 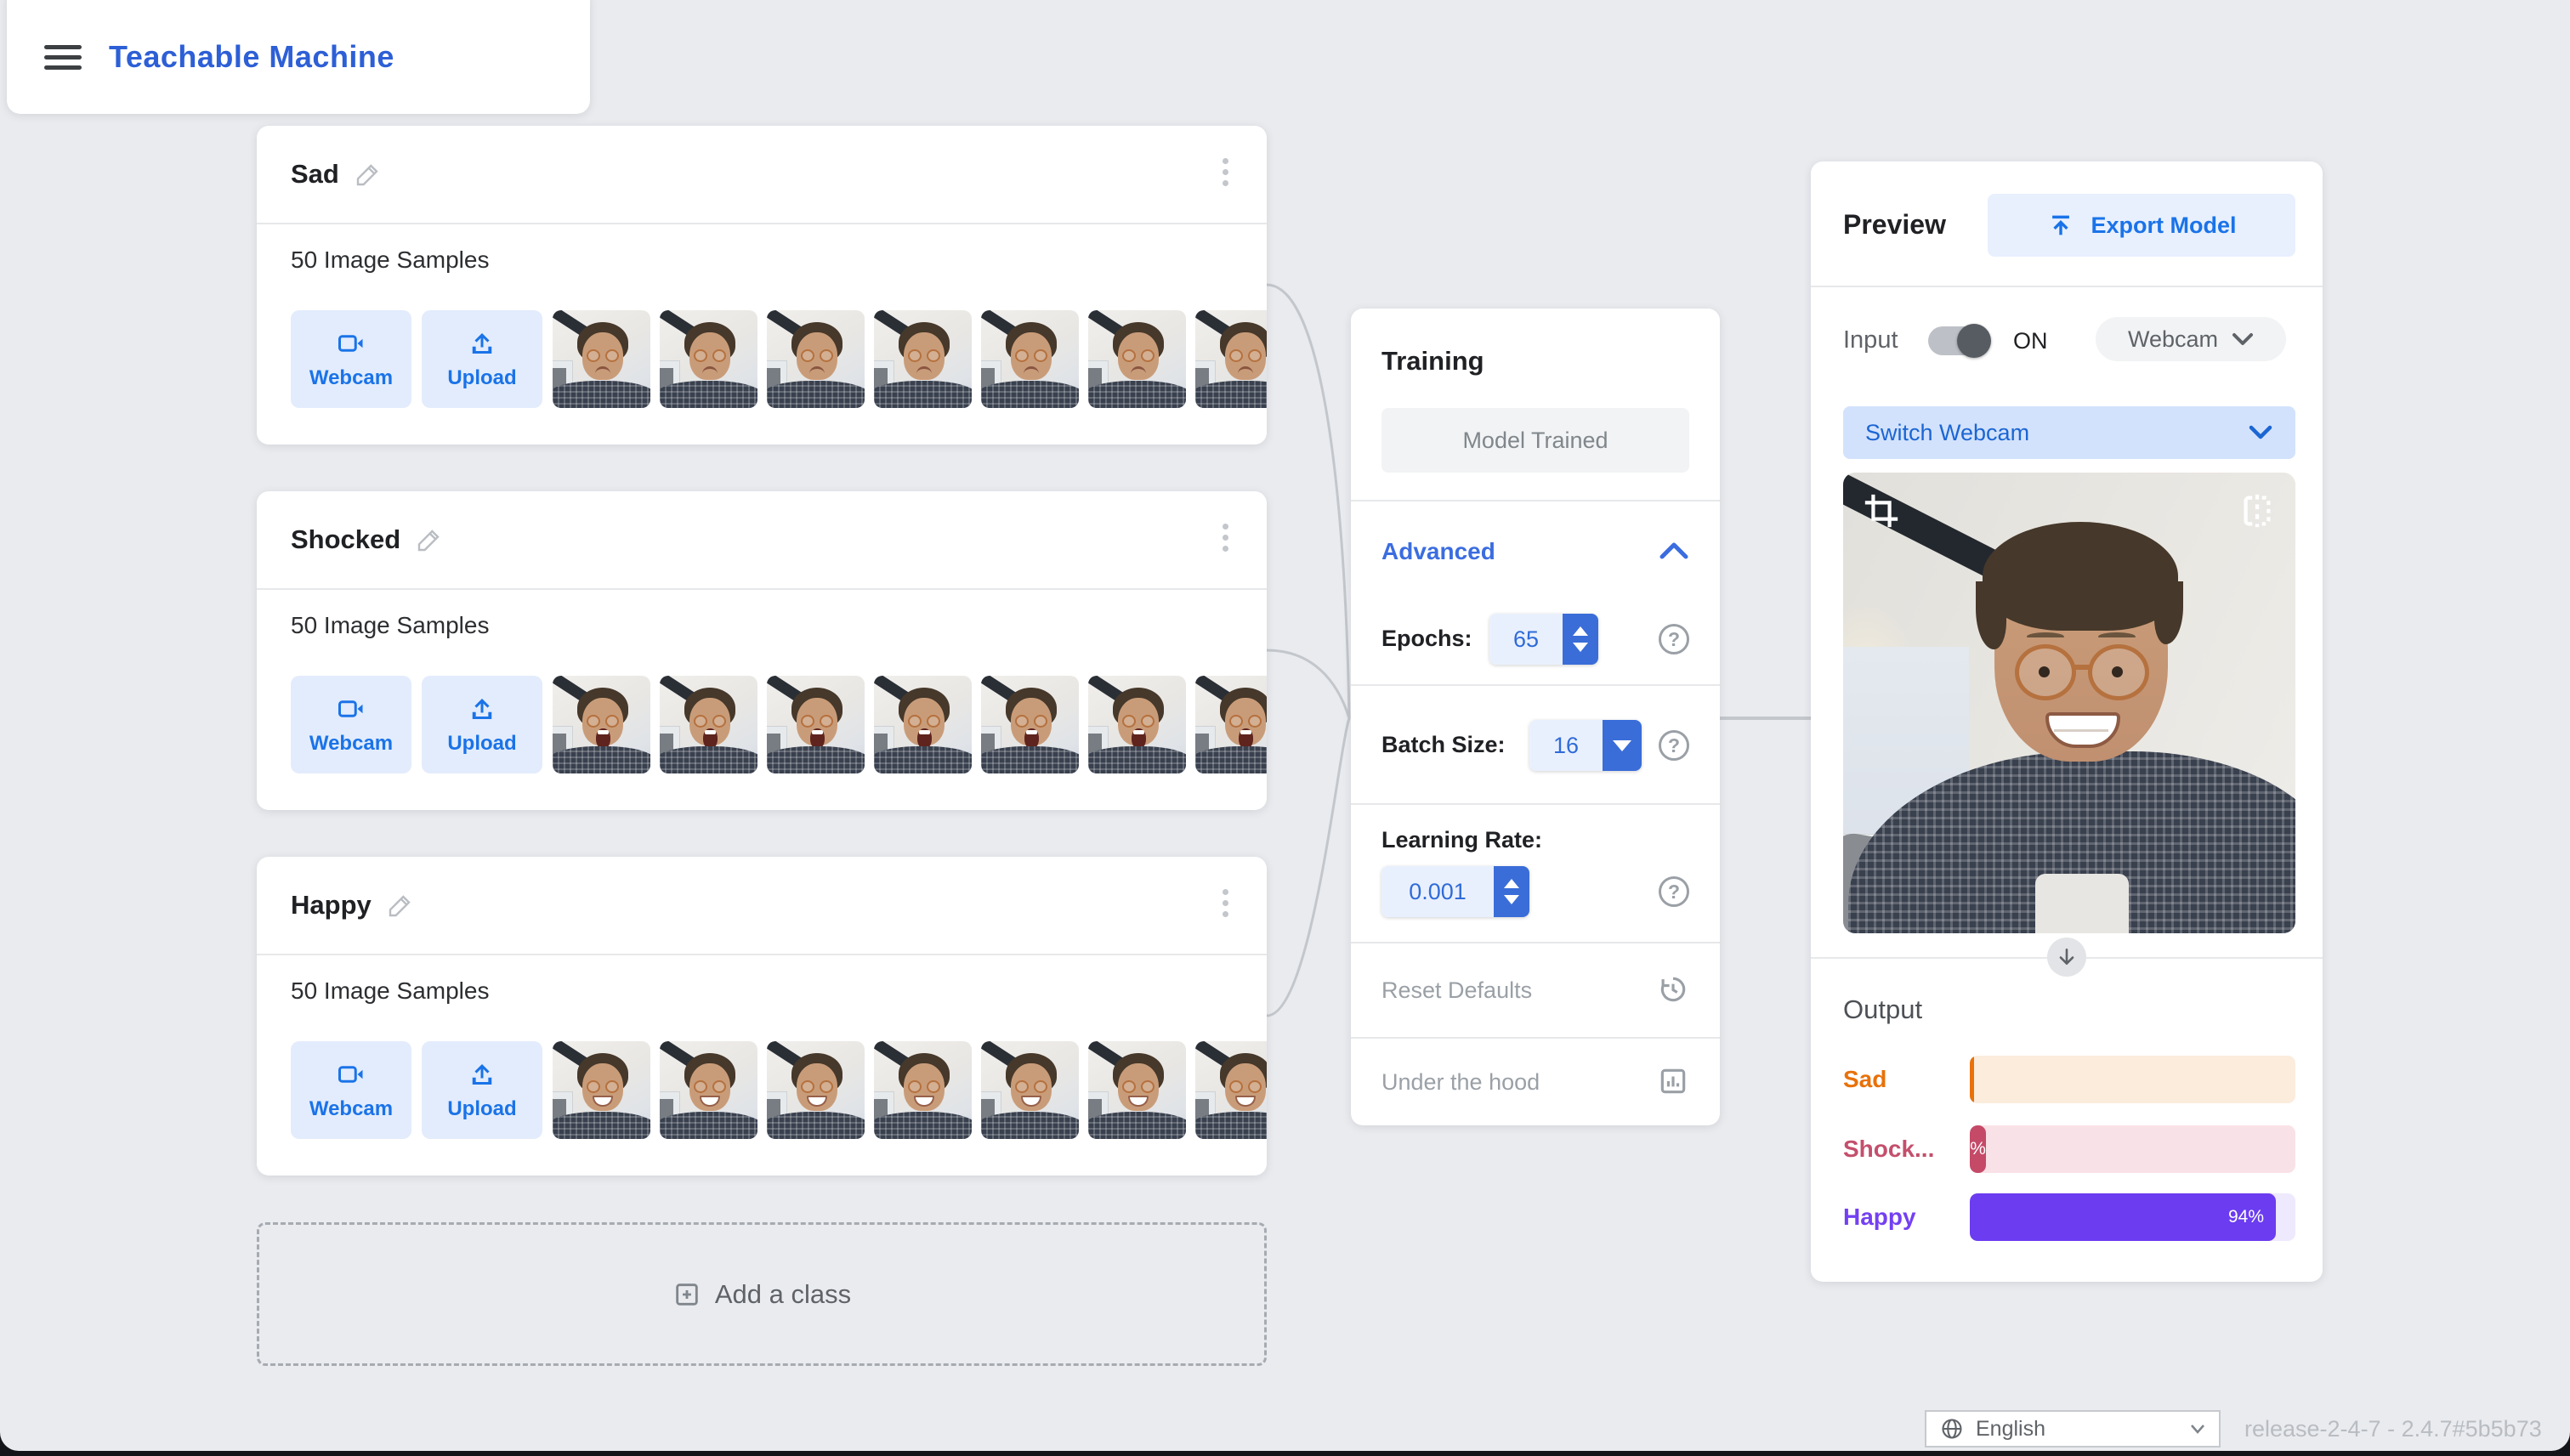 I want to click on output-bar-row: Sad, so click(x=2067, y=1079).